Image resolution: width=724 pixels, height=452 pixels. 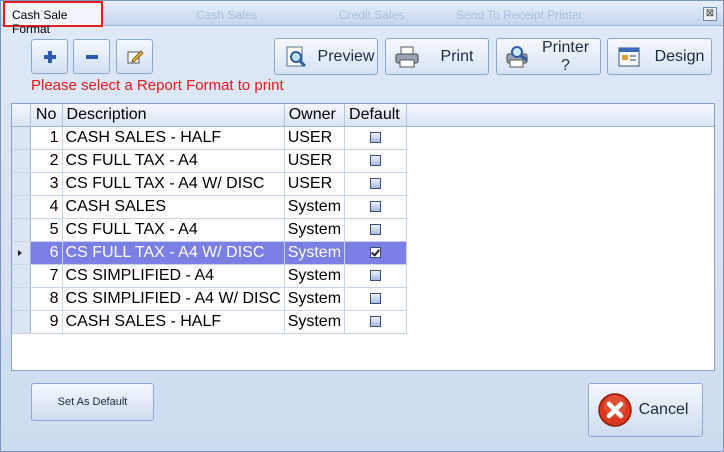 I want to click on cell-description: CS SIMPLIFIED - A4 W/ DISC, so click(x=173, y=299).